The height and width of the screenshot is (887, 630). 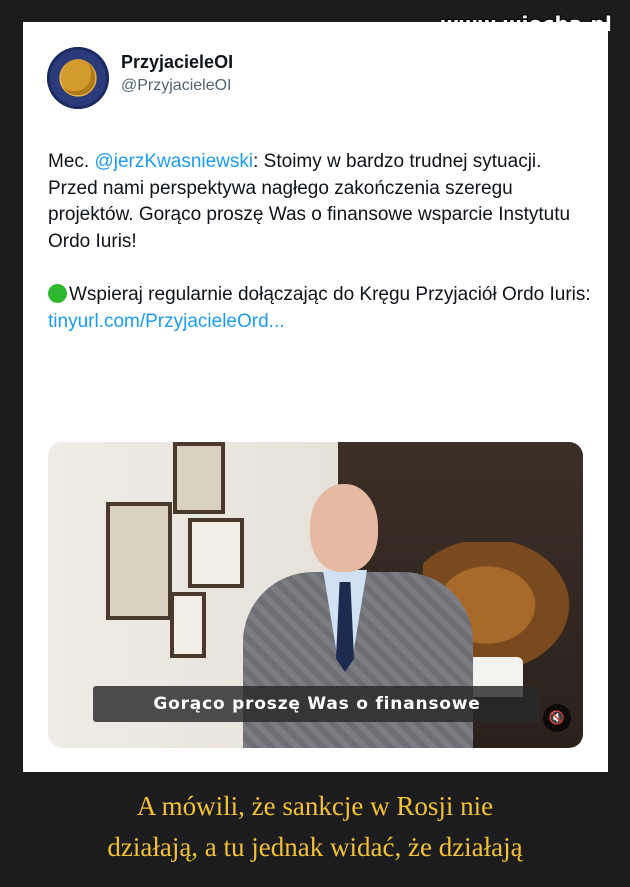 What do you see at coordinates (173, 161) in the screenshot?
I see `mention-link: @jerzKwasniewski` at bounding box center [173, 161].